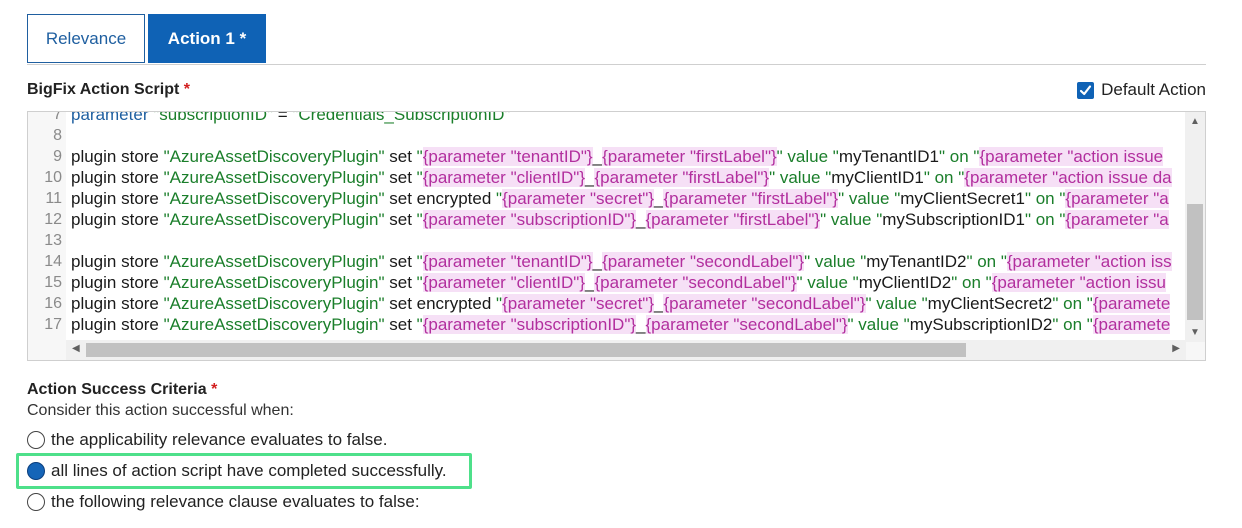 This screenshot has width=1242, height=528. What do you see at coordinates (1195, 262) in the screenshot?
I see `vertical-scroll-thumb` at bounding box center [1195, 262].